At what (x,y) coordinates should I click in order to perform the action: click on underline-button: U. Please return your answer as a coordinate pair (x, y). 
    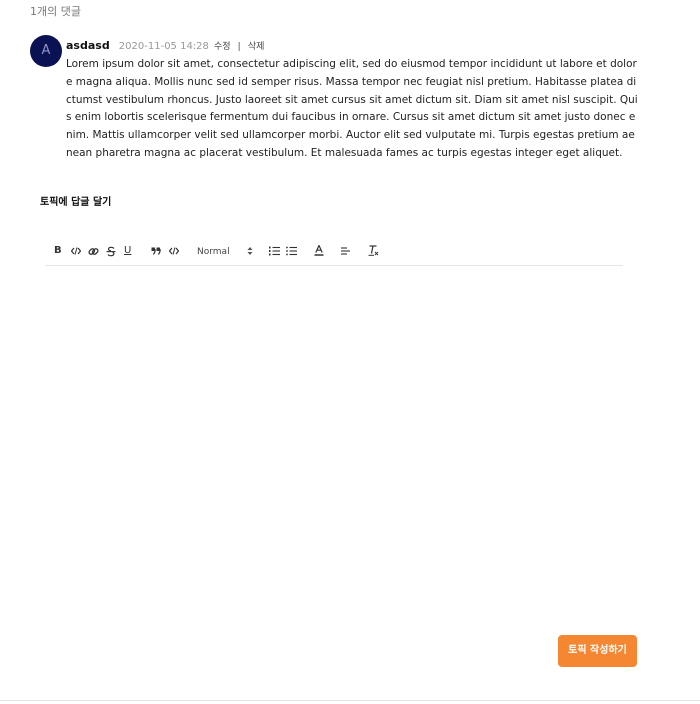
    Looking at the image, I should click on (127, 251).